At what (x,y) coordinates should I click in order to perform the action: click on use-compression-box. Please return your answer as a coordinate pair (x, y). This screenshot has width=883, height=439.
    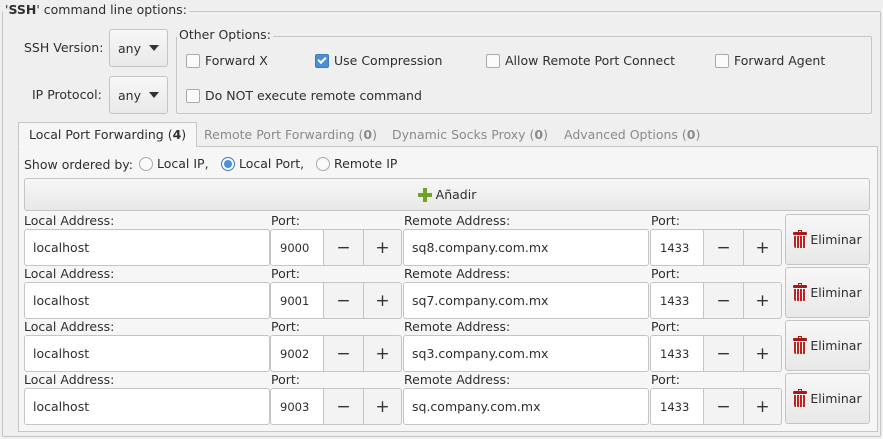
    Looking at the image, I should click on (322, 60).